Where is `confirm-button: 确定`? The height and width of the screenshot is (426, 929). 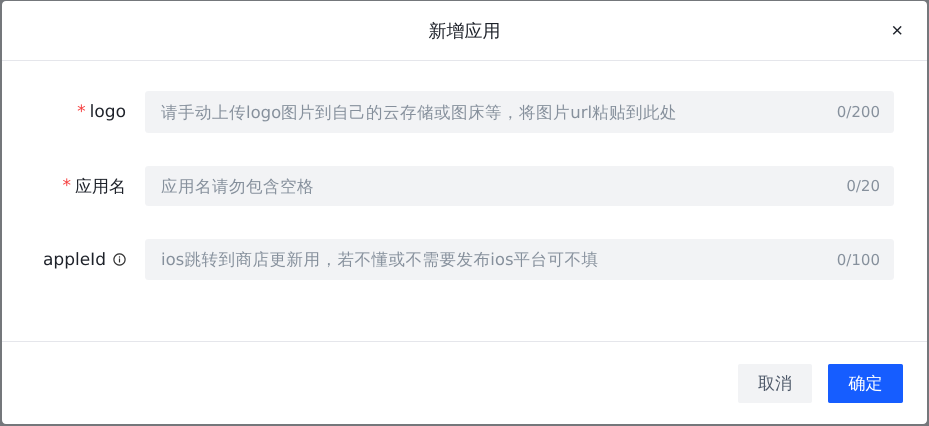 confirm-button: 确定 is located at coordinates (865, 383).